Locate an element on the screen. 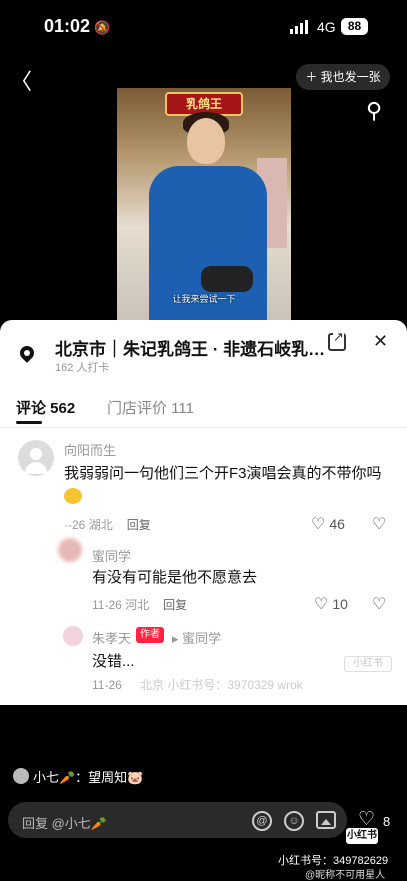 Image resolution: width=407 pixels, height=881 pixels. comment-username: 向阳而生 is located at coordinates (90, 449).